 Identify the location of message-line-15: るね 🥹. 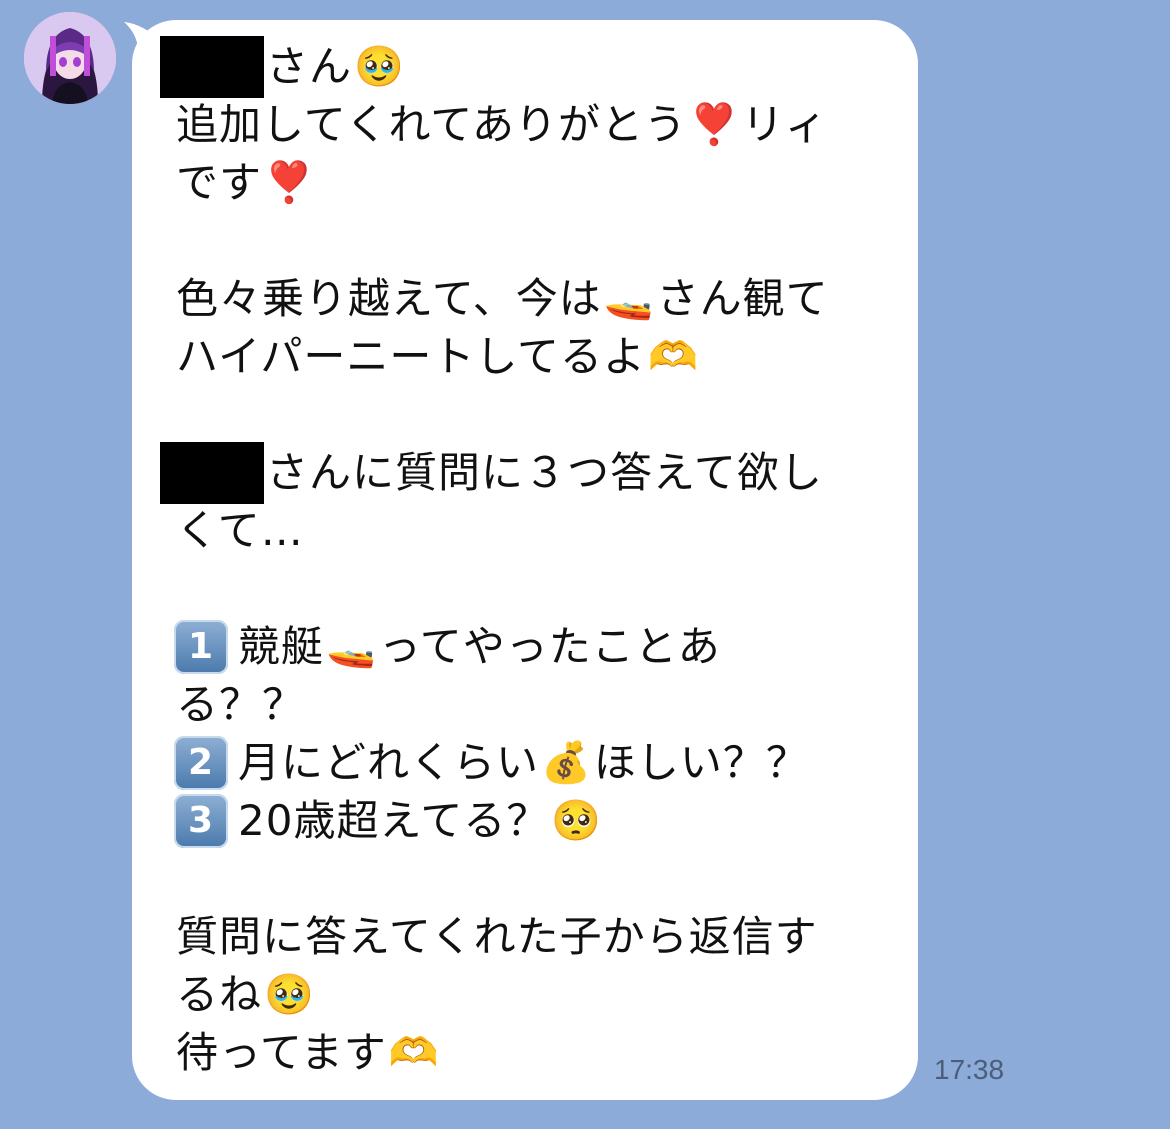
(245, 994).